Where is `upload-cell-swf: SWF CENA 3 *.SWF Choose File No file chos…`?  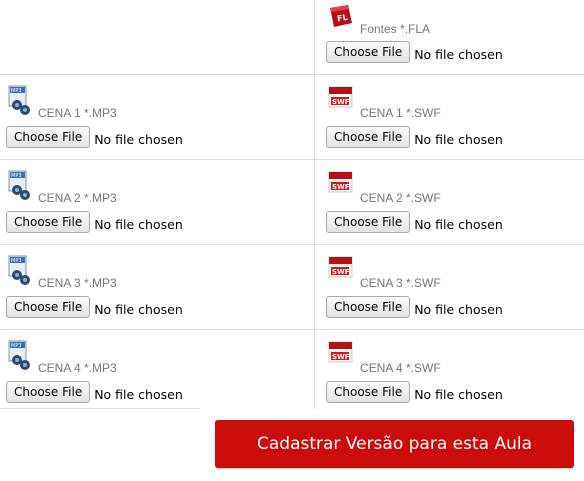
upload-cell-swf: SWF CENA 3 *.SWF Choose File No file chos… is located at coordinates (451, 287).